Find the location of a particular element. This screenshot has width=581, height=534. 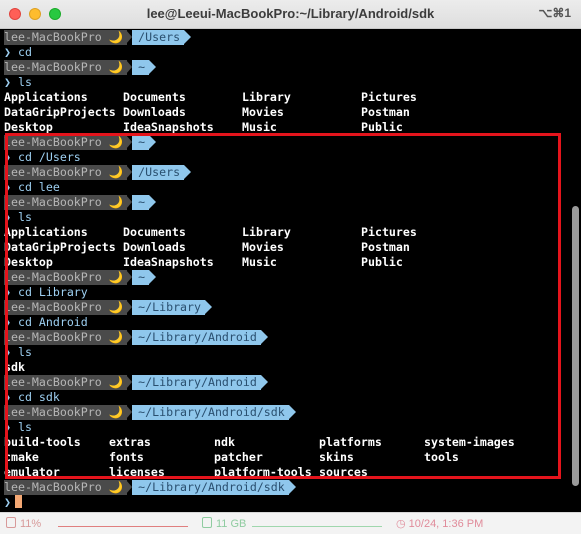

window-shortcut: ⌥⌘1 is located at coordinates (554, 13).